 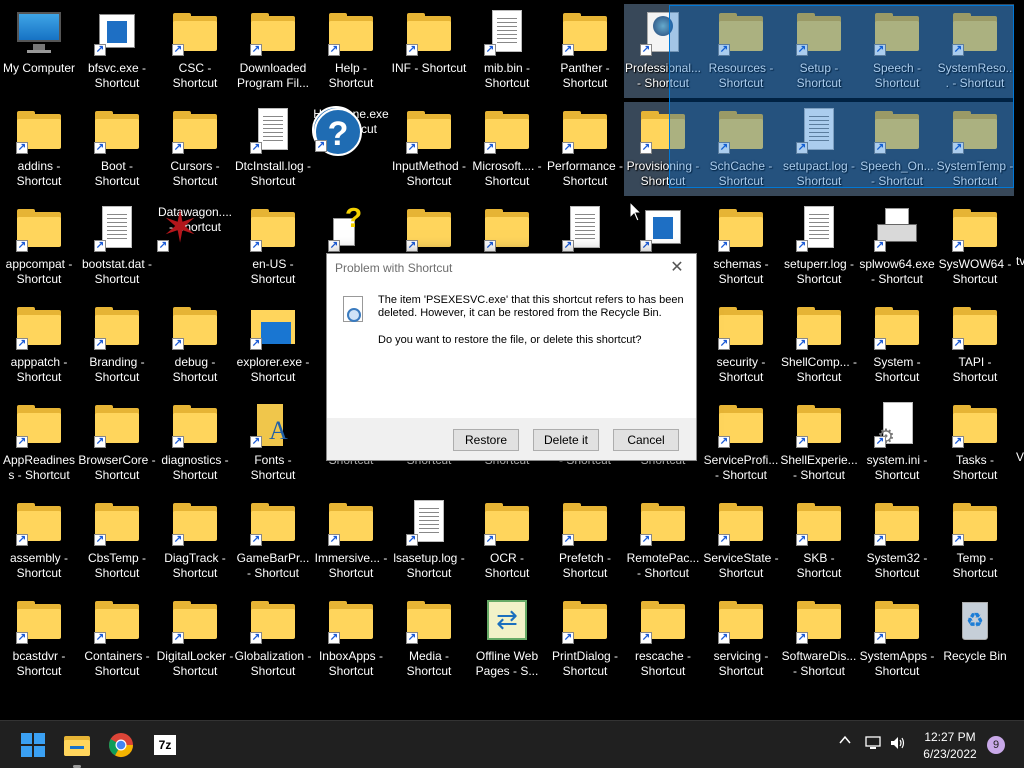 What do you see at coordinates (975, 345) in the screenshot?
I see `desktop-icon-tapi-shortcut: ↗ TAPI - Shortcut` at bounding box center [975, 345].